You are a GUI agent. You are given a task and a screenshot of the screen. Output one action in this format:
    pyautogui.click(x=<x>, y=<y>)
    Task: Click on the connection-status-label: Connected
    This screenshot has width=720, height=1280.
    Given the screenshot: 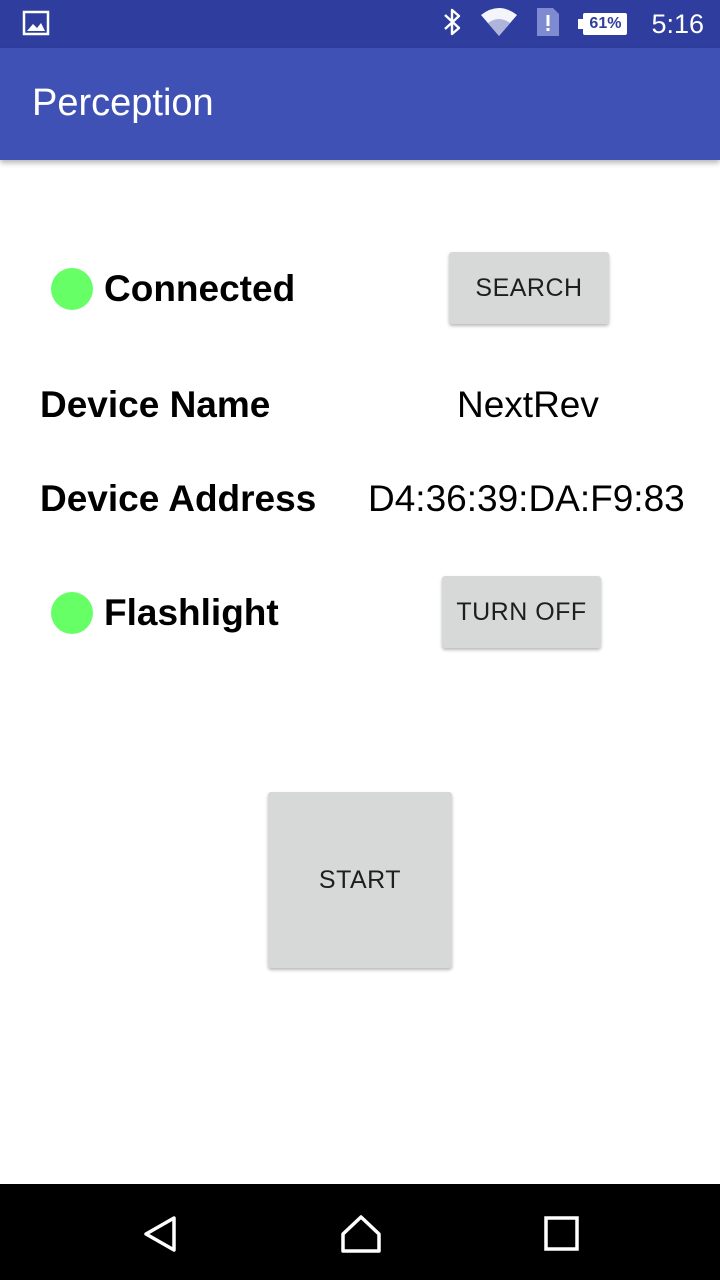 What is the action you would take?
    pyautogui.click(x=200, y=288)
    